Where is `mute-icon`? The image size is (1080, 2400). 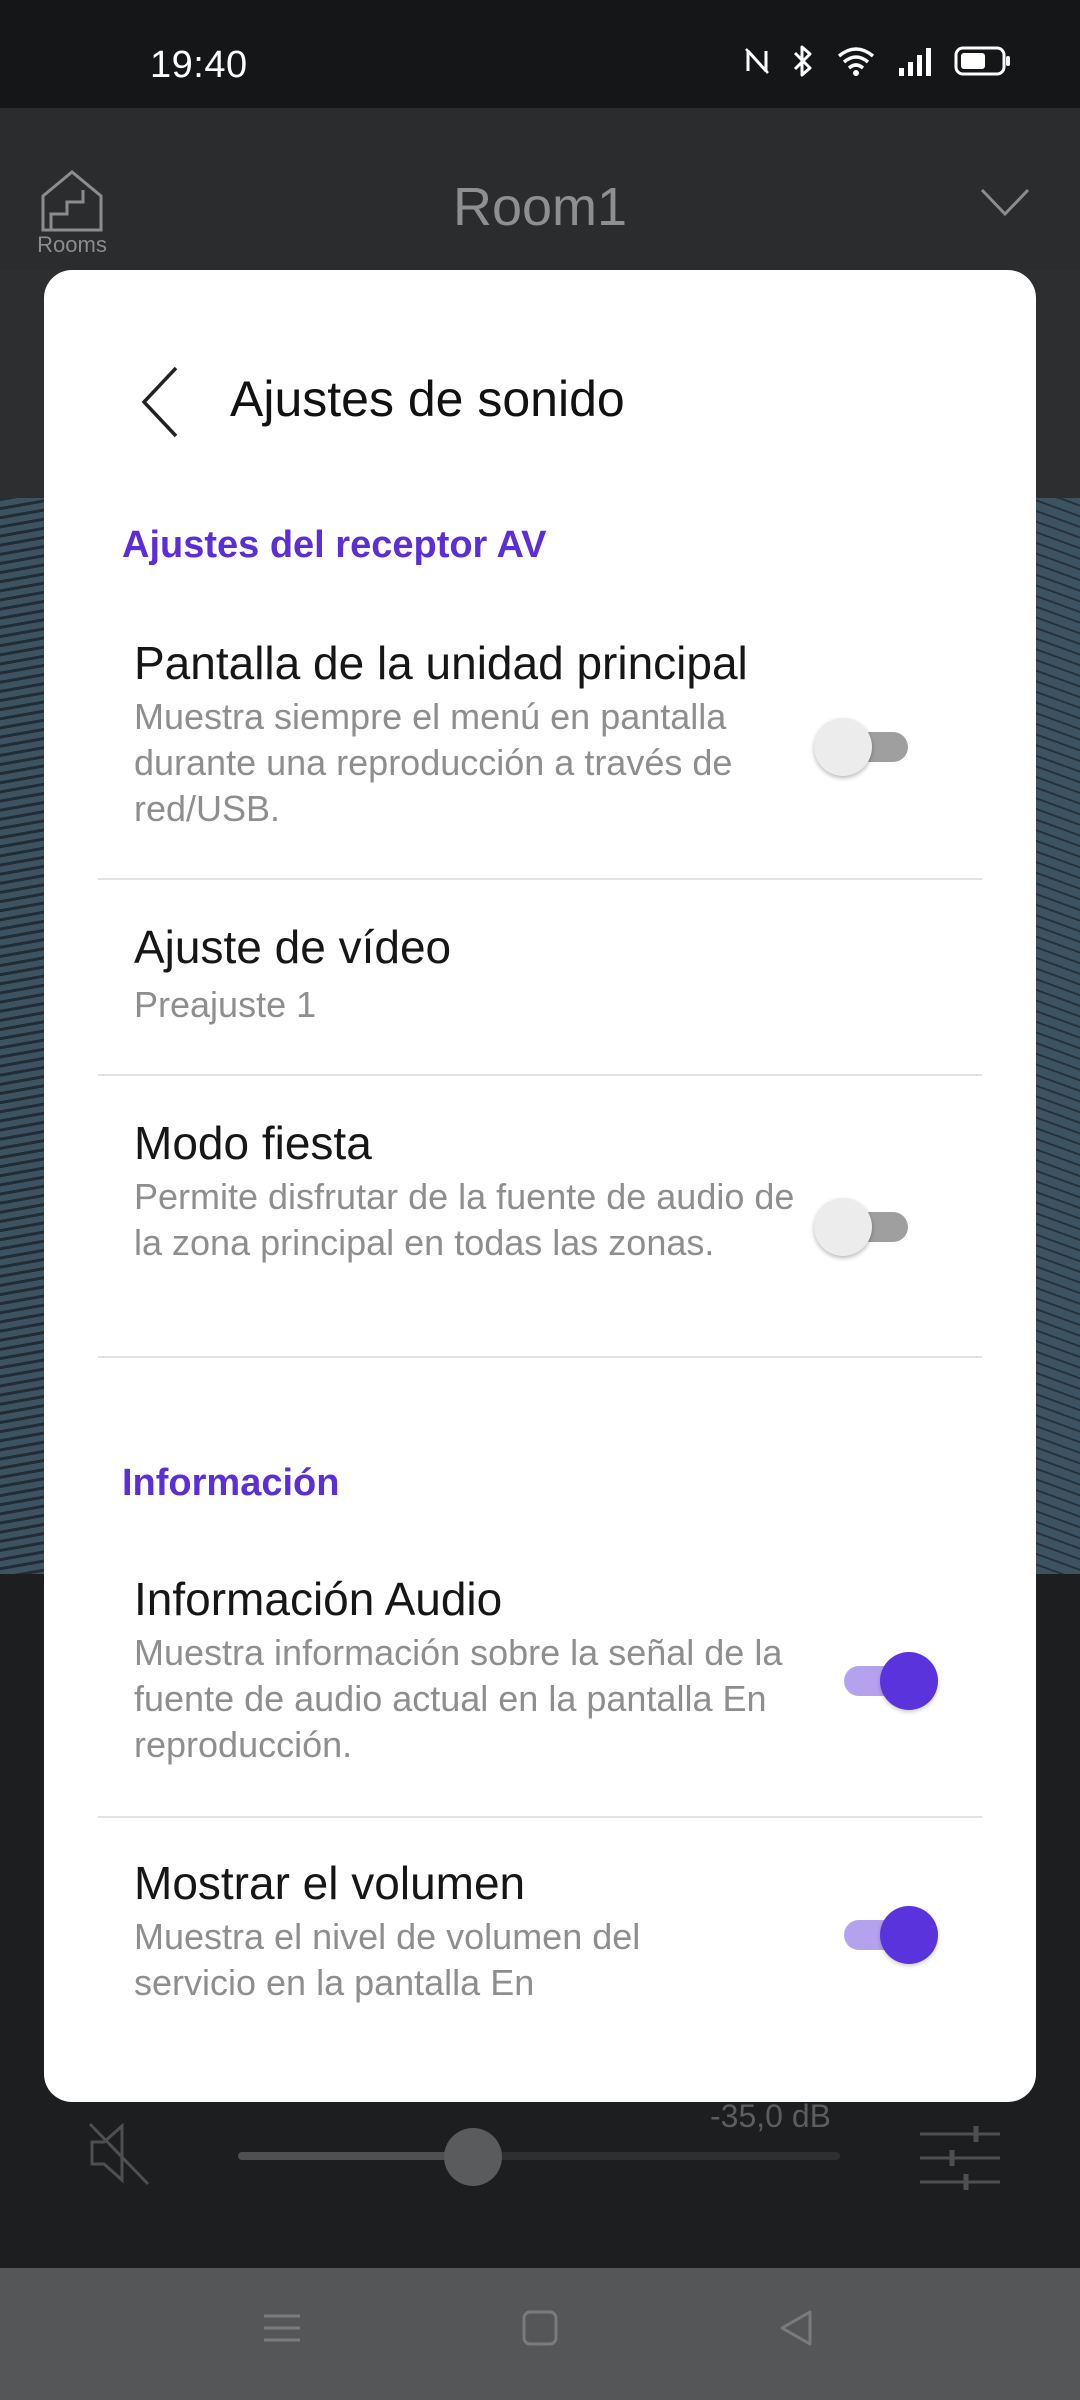
mute-icon is located at coordinates (119, 2153).